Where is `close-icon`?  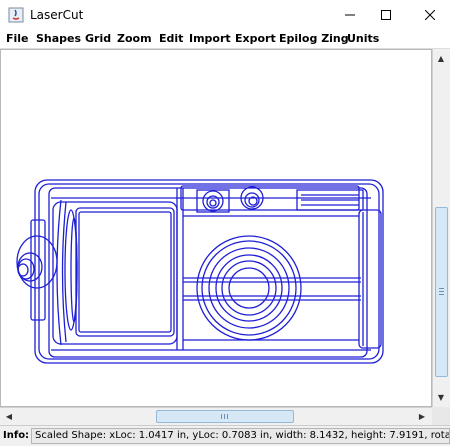 close-icon is located at coordinates (430, 15).